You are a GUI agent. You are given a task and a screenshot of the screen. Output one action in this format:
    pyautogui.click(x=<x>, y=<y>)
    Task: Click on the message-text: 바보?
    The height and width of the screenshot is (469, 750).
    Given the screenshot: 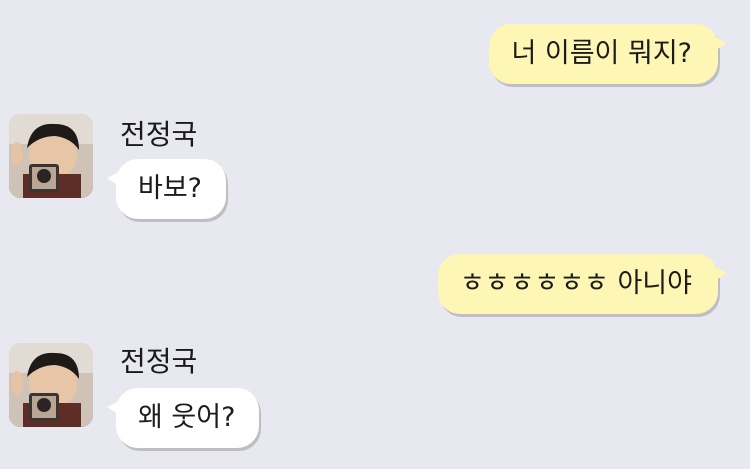 What is the action you would take?
    pyautogui.click(x=170, y=188)
    